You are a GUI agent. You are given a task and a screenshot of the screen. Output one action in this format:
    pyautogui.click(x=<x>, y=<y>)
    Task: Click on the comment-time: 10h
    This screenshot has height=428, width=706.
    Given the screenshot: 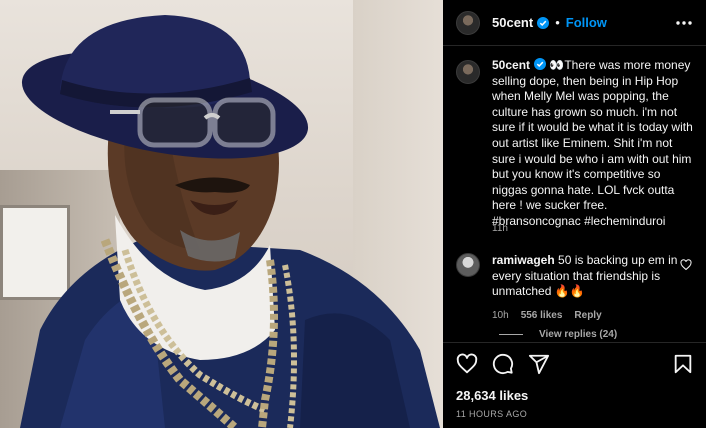 What is the action you would take?
    pyautogui.click(x=500, y=315)
    